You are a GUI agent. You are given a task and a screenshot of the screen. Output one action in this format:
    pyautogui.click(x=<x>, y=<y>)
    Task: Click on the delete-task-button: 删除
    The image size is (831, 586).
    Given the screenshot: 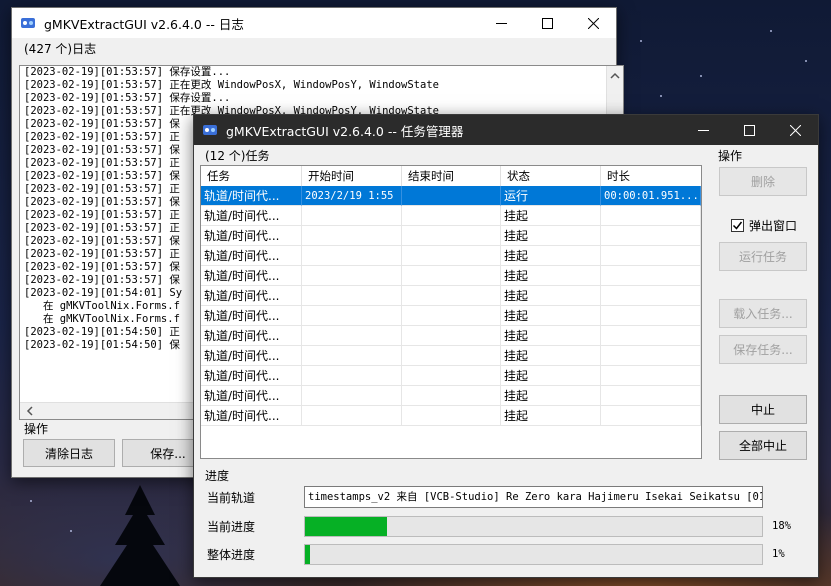 What is the action you would take?
    pyautogui.click(x=763, y=181)
    